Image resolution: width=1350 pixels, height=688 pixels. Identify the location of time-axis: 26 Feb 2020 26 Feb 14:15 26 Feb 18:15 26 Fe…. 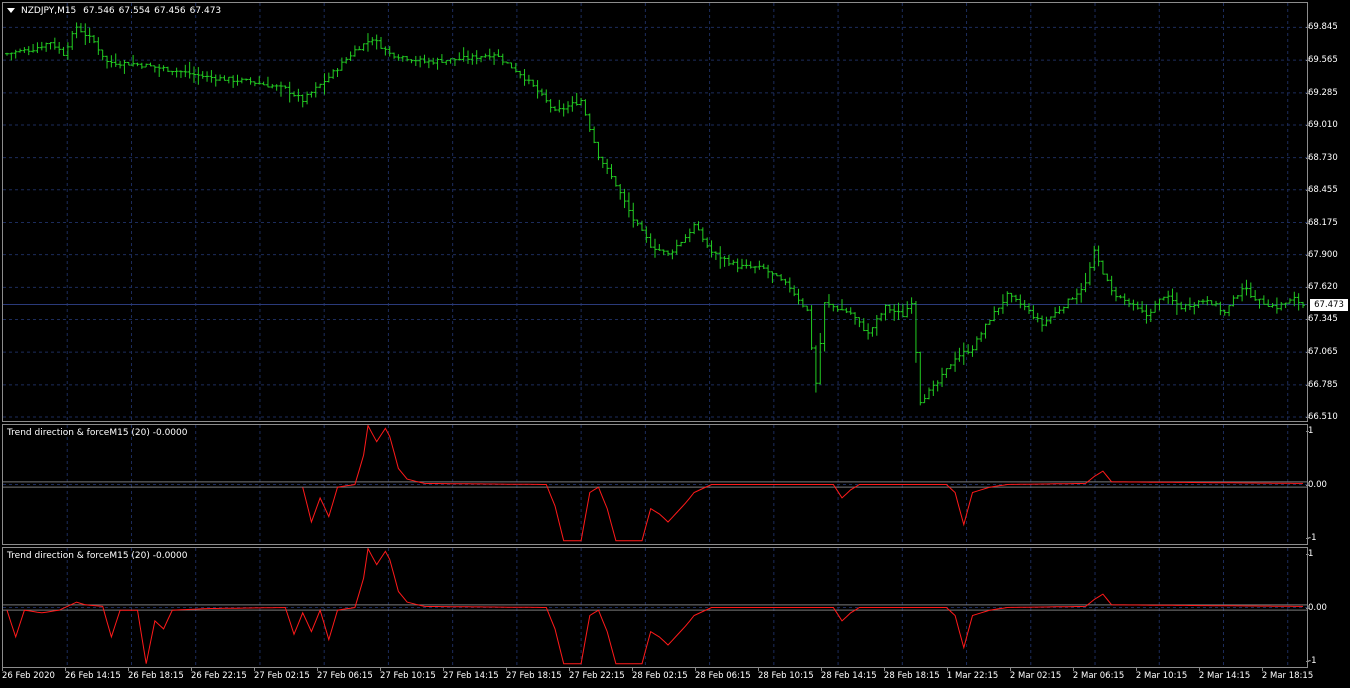
(657, 678).